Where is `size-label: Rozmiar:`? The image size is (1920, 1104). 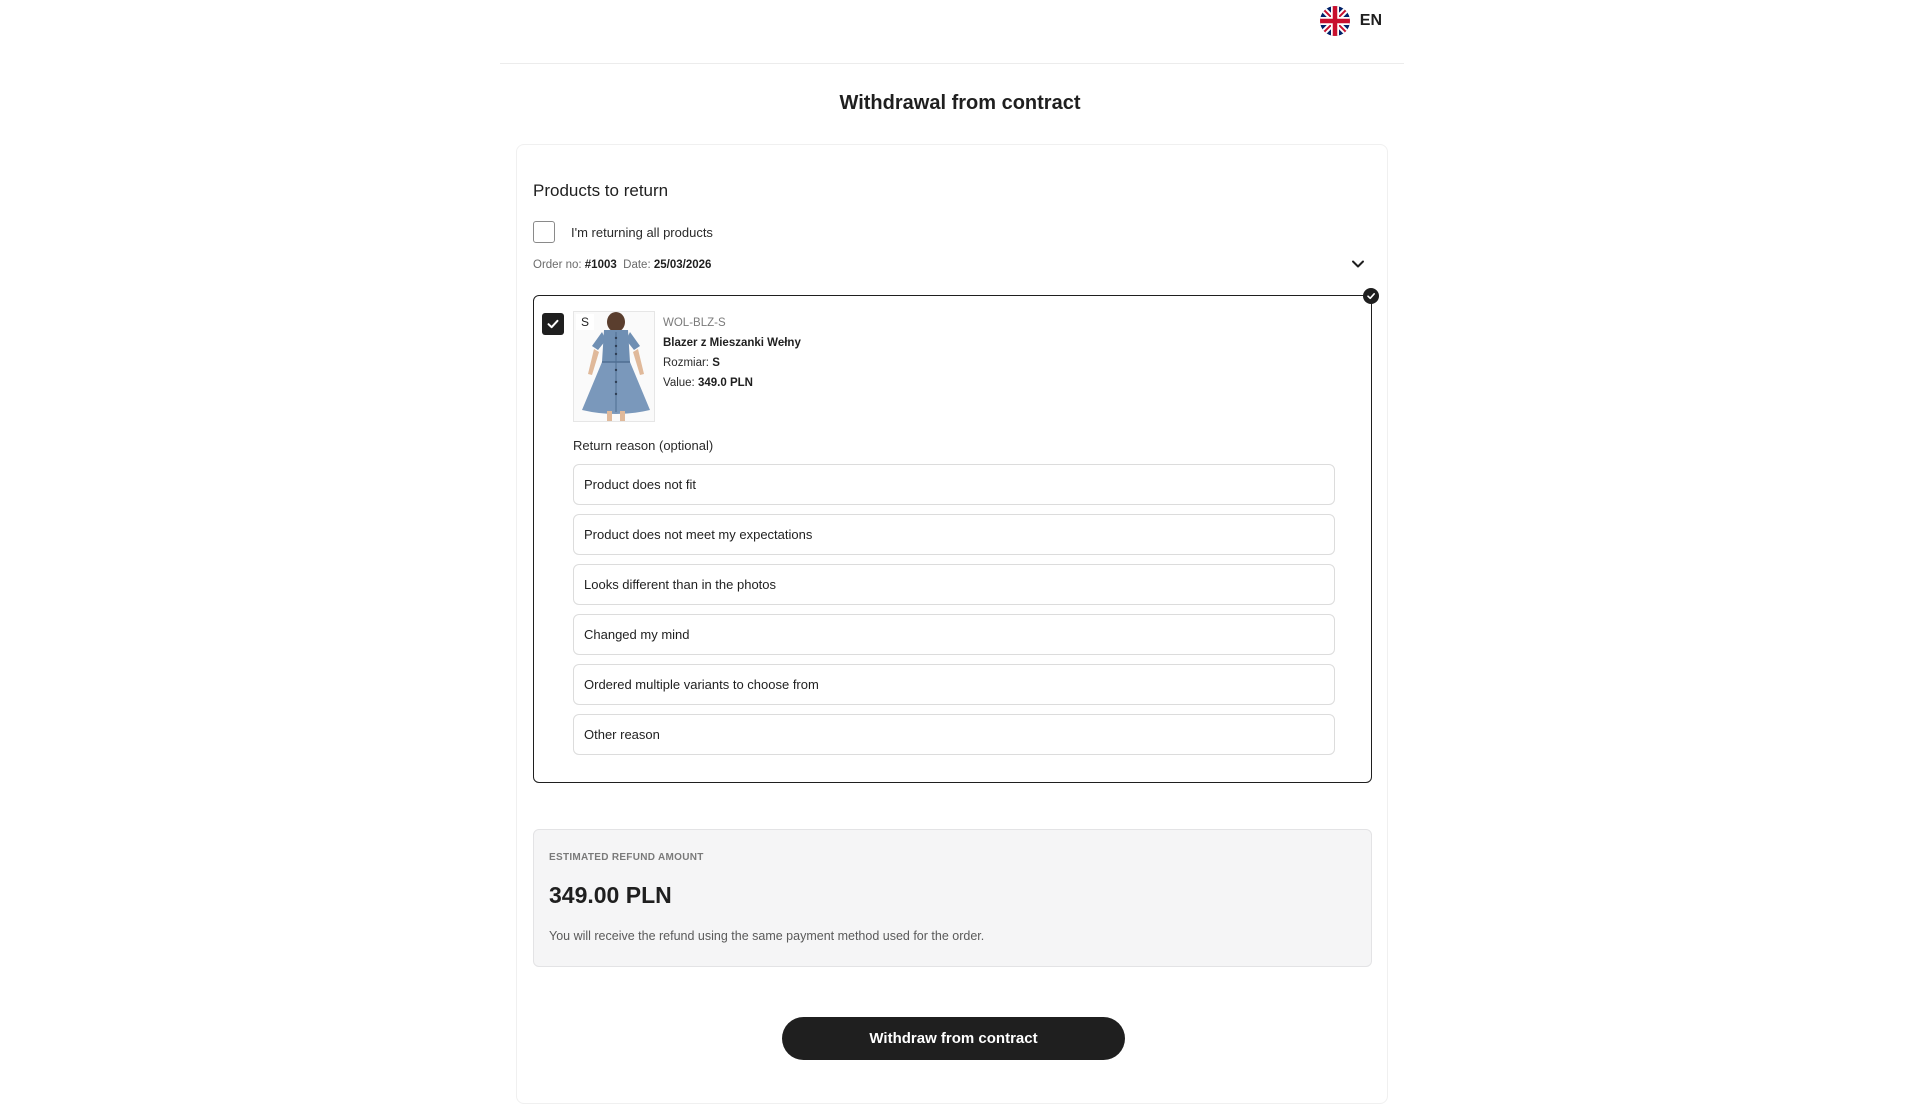 size-label: Rozmiar: is located at coordinates (686, 363).